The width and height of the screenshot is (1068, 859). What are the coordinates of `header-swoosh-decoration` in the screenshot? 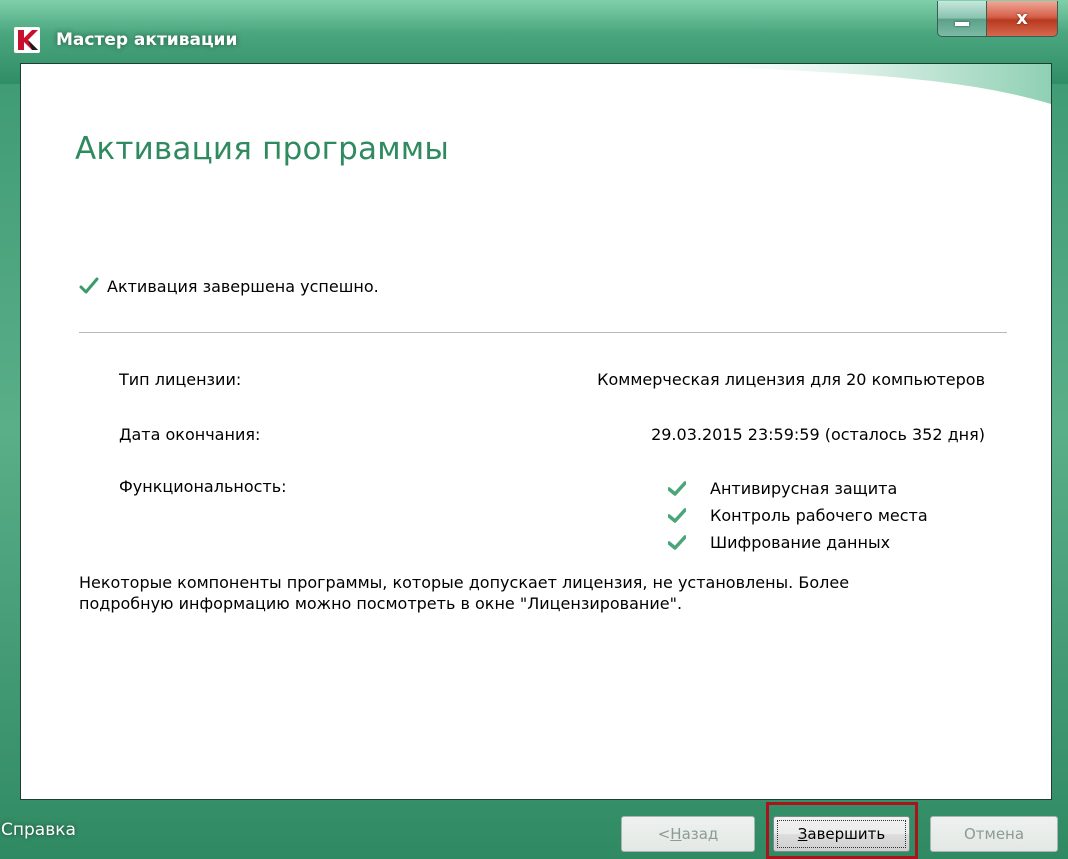 It's located at (851, 84).